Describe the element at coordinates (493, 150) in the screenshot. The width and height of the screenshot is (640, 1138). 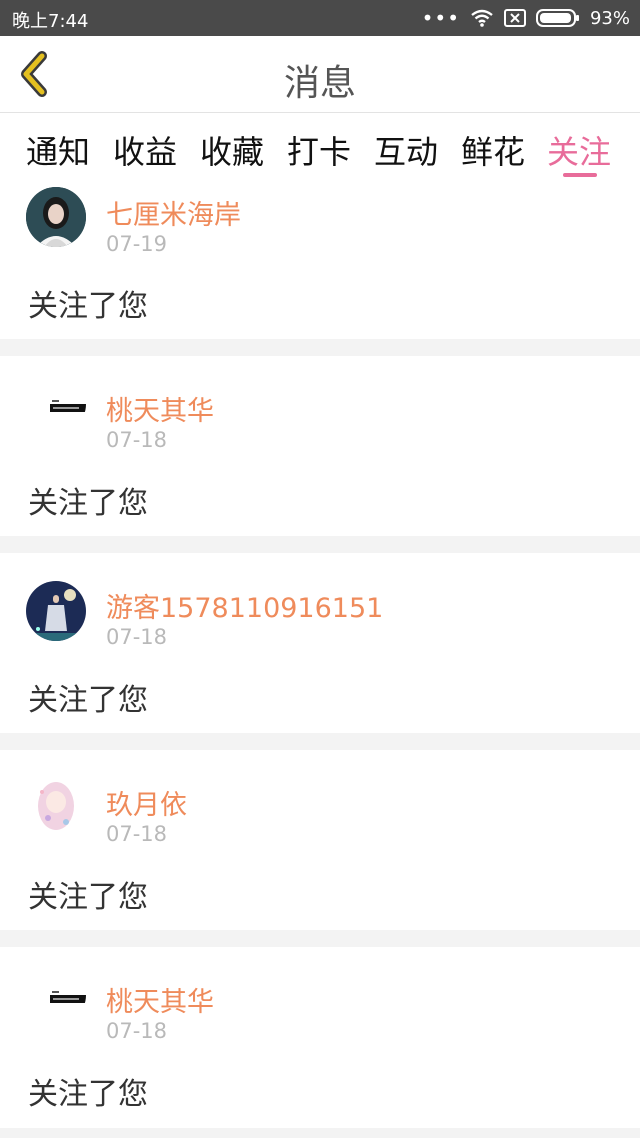
I see `tab-flowers: 鲜花` at that location.